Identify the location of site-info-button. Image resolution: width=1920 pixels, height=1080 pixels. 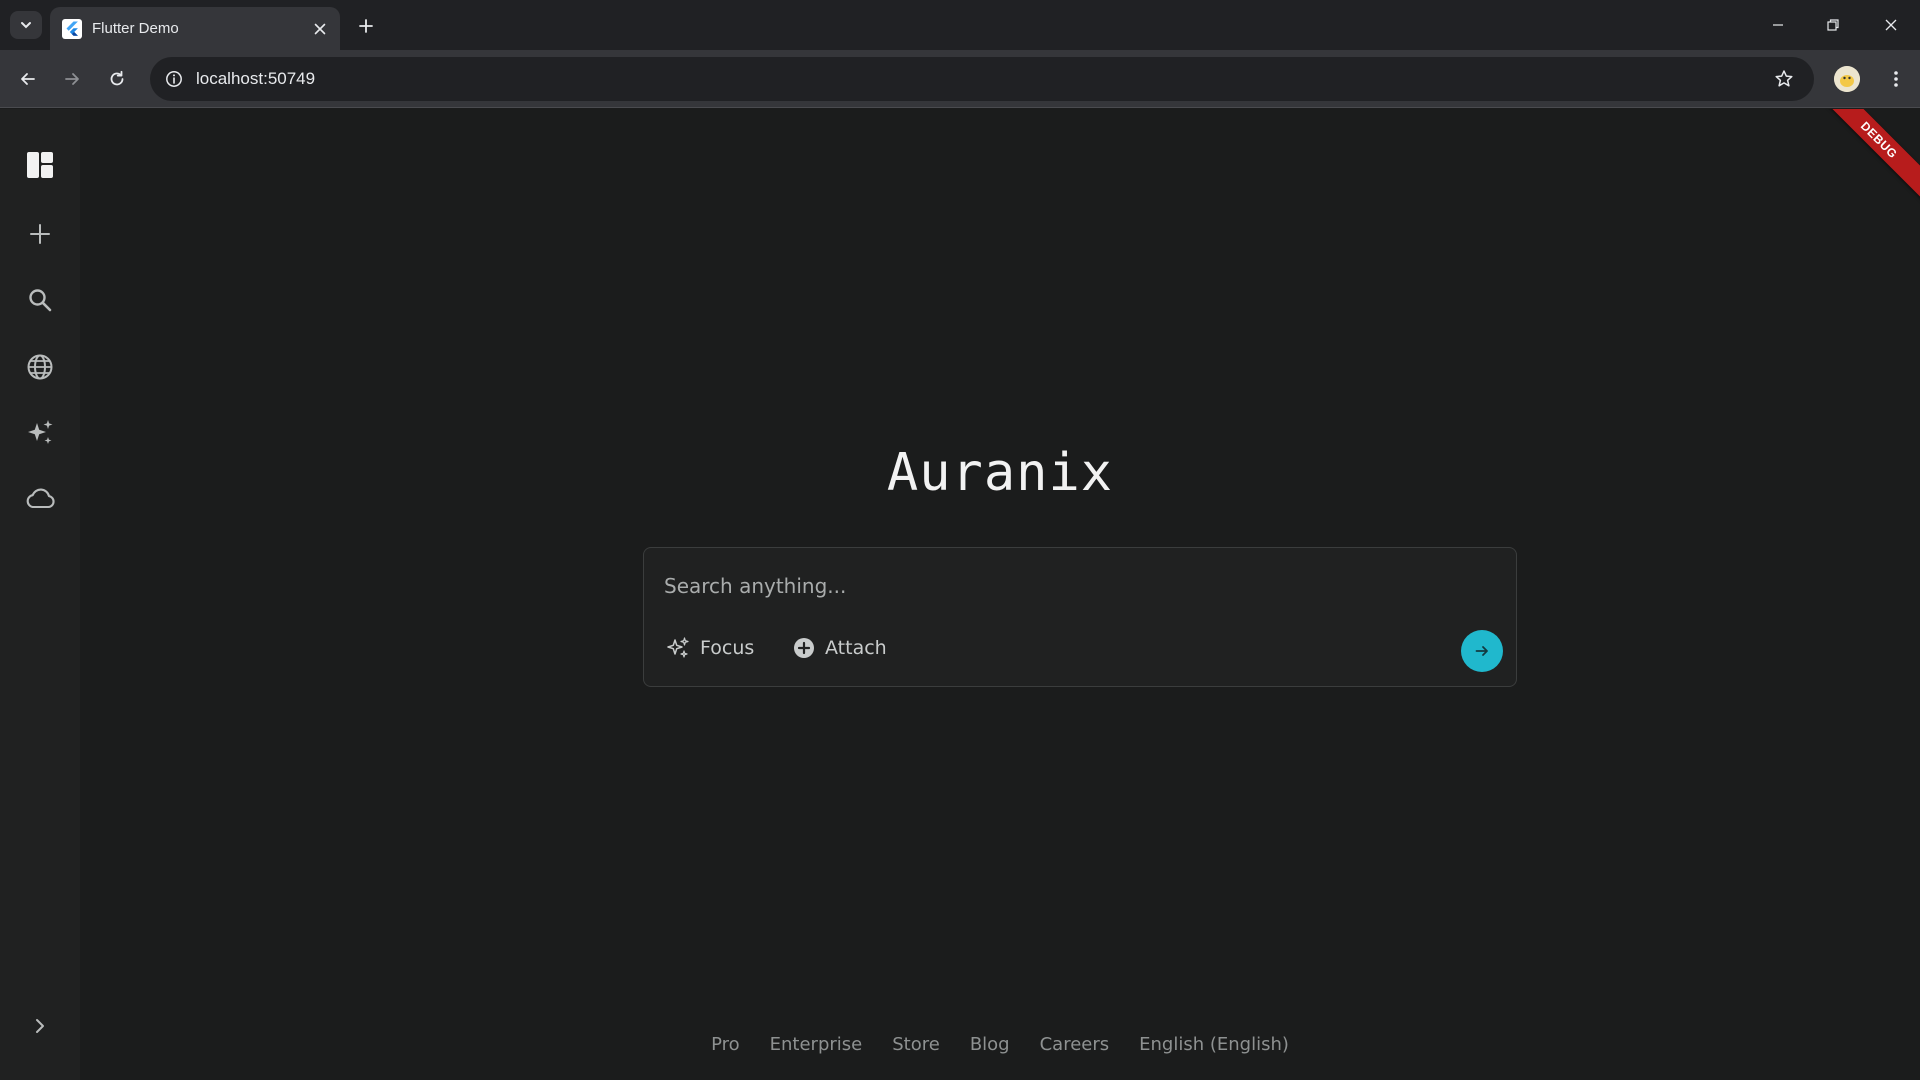
(174, 79).